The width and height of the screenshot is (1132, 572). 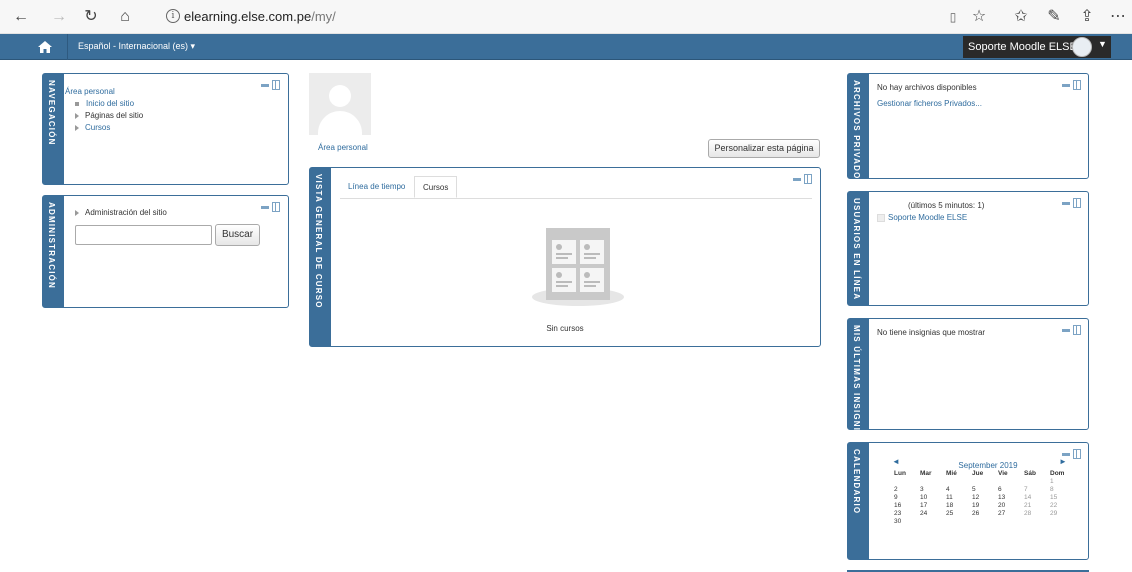 I want to click on pen-icon: ✎, so click(x=1054, y=17).